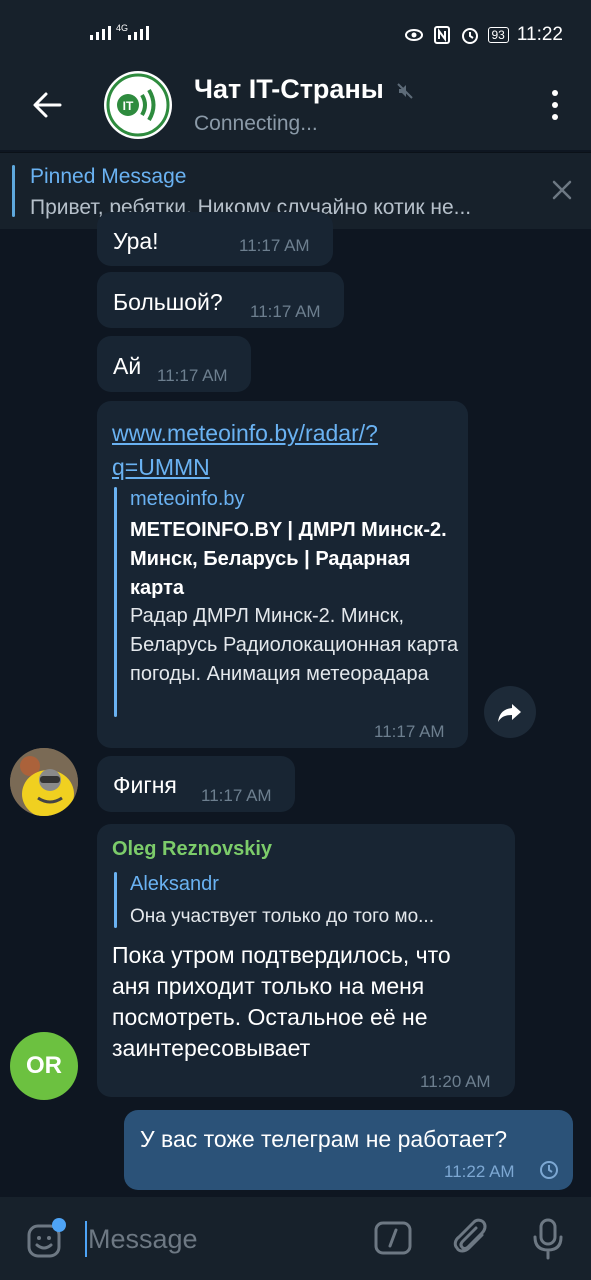 Image resolution: width=591 pixels, height=1280 pixels. I want to click on attach-icon, so click(472, 1238).